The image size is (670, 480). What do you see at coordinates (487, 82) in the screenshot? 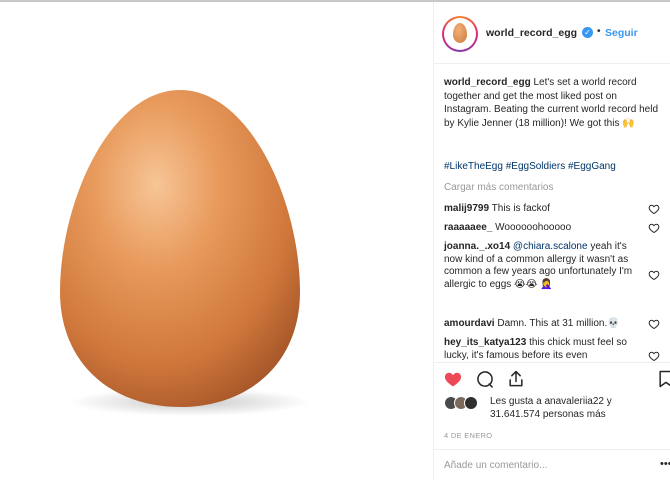
I see `caption-username: world_record_egg` at bounding box center [487, 82].